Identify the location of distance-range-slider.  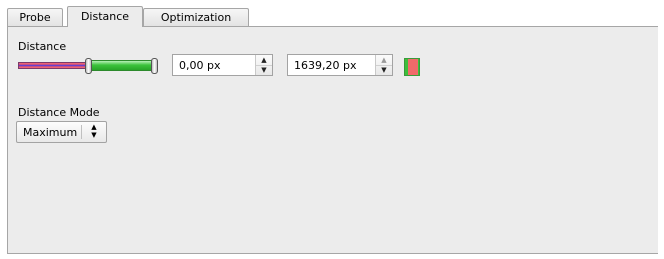
(88, 66).